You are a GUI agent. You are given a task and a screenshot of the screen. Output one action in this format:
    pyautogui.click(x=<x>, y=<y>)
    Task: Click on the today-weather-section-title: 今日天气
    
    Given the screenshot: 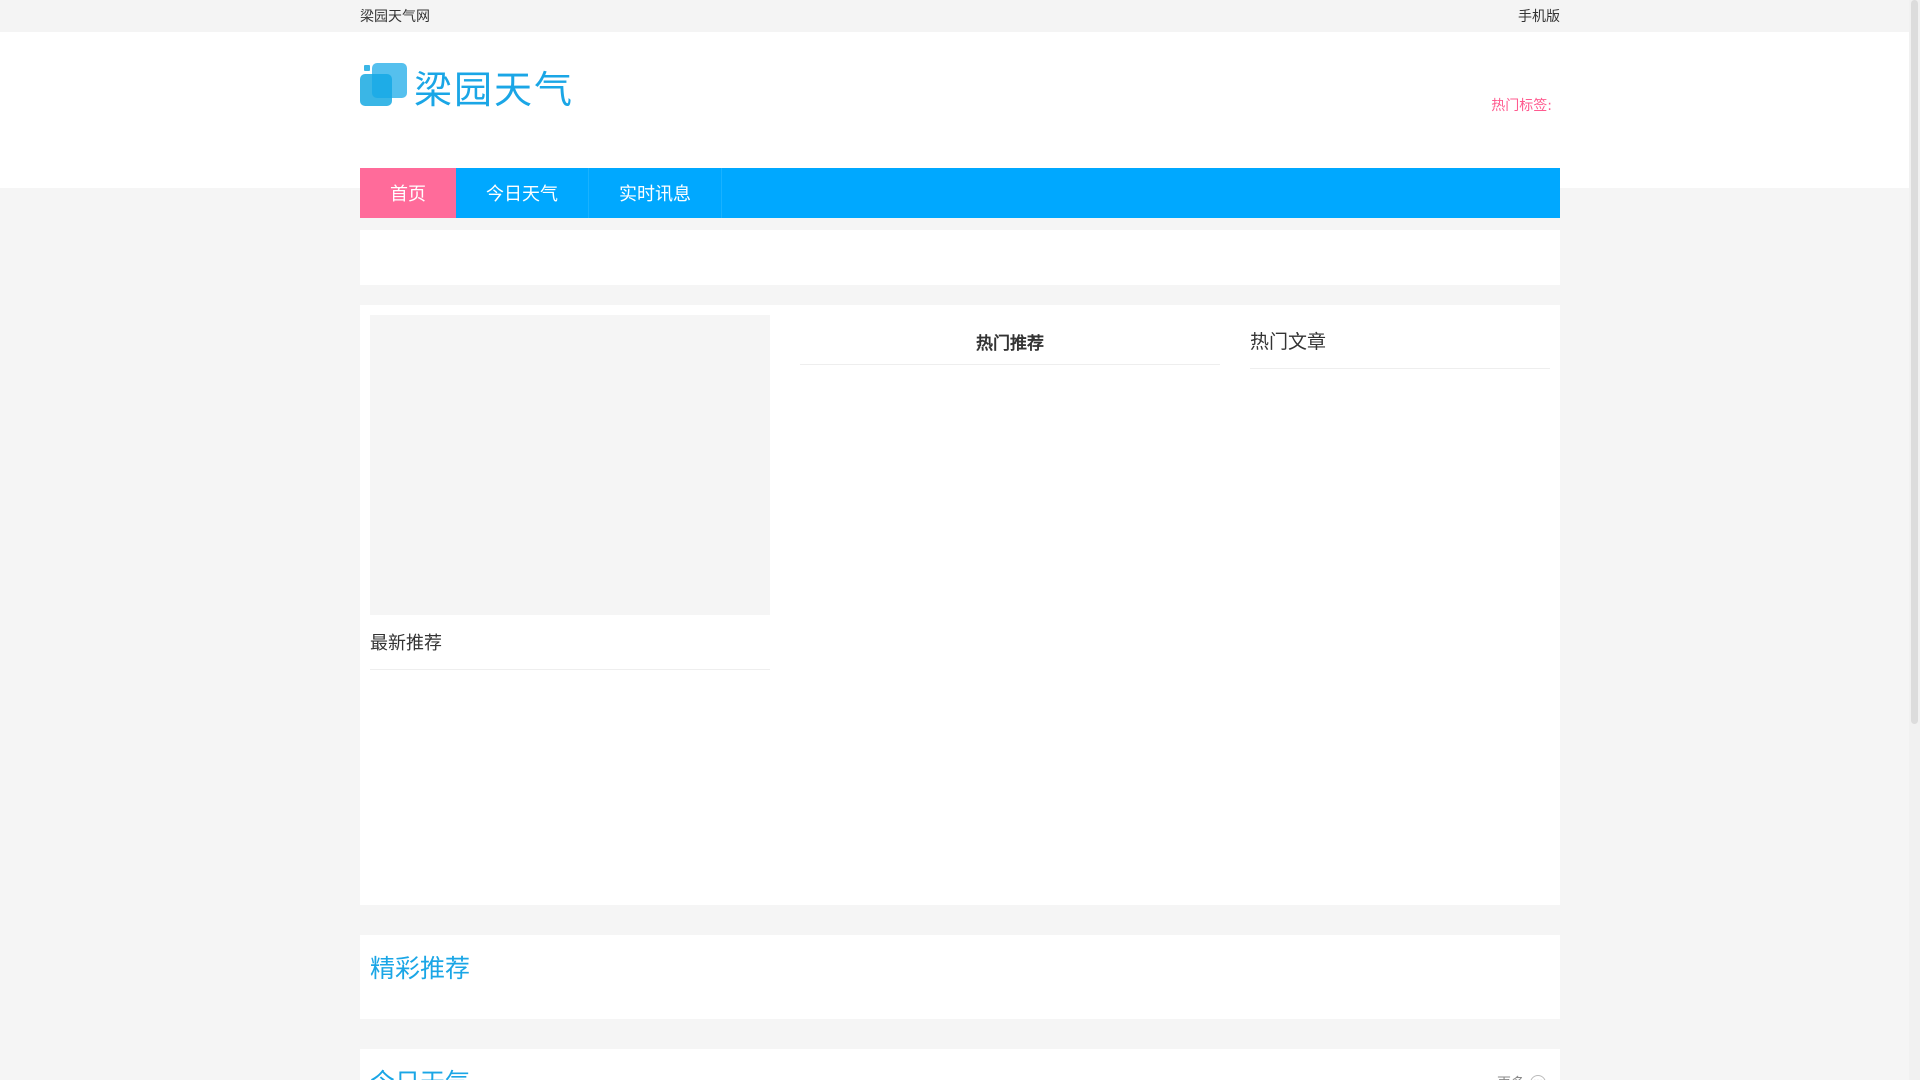 What is the action you would take?
    pyautogui.click(x=960, y=1064)
    